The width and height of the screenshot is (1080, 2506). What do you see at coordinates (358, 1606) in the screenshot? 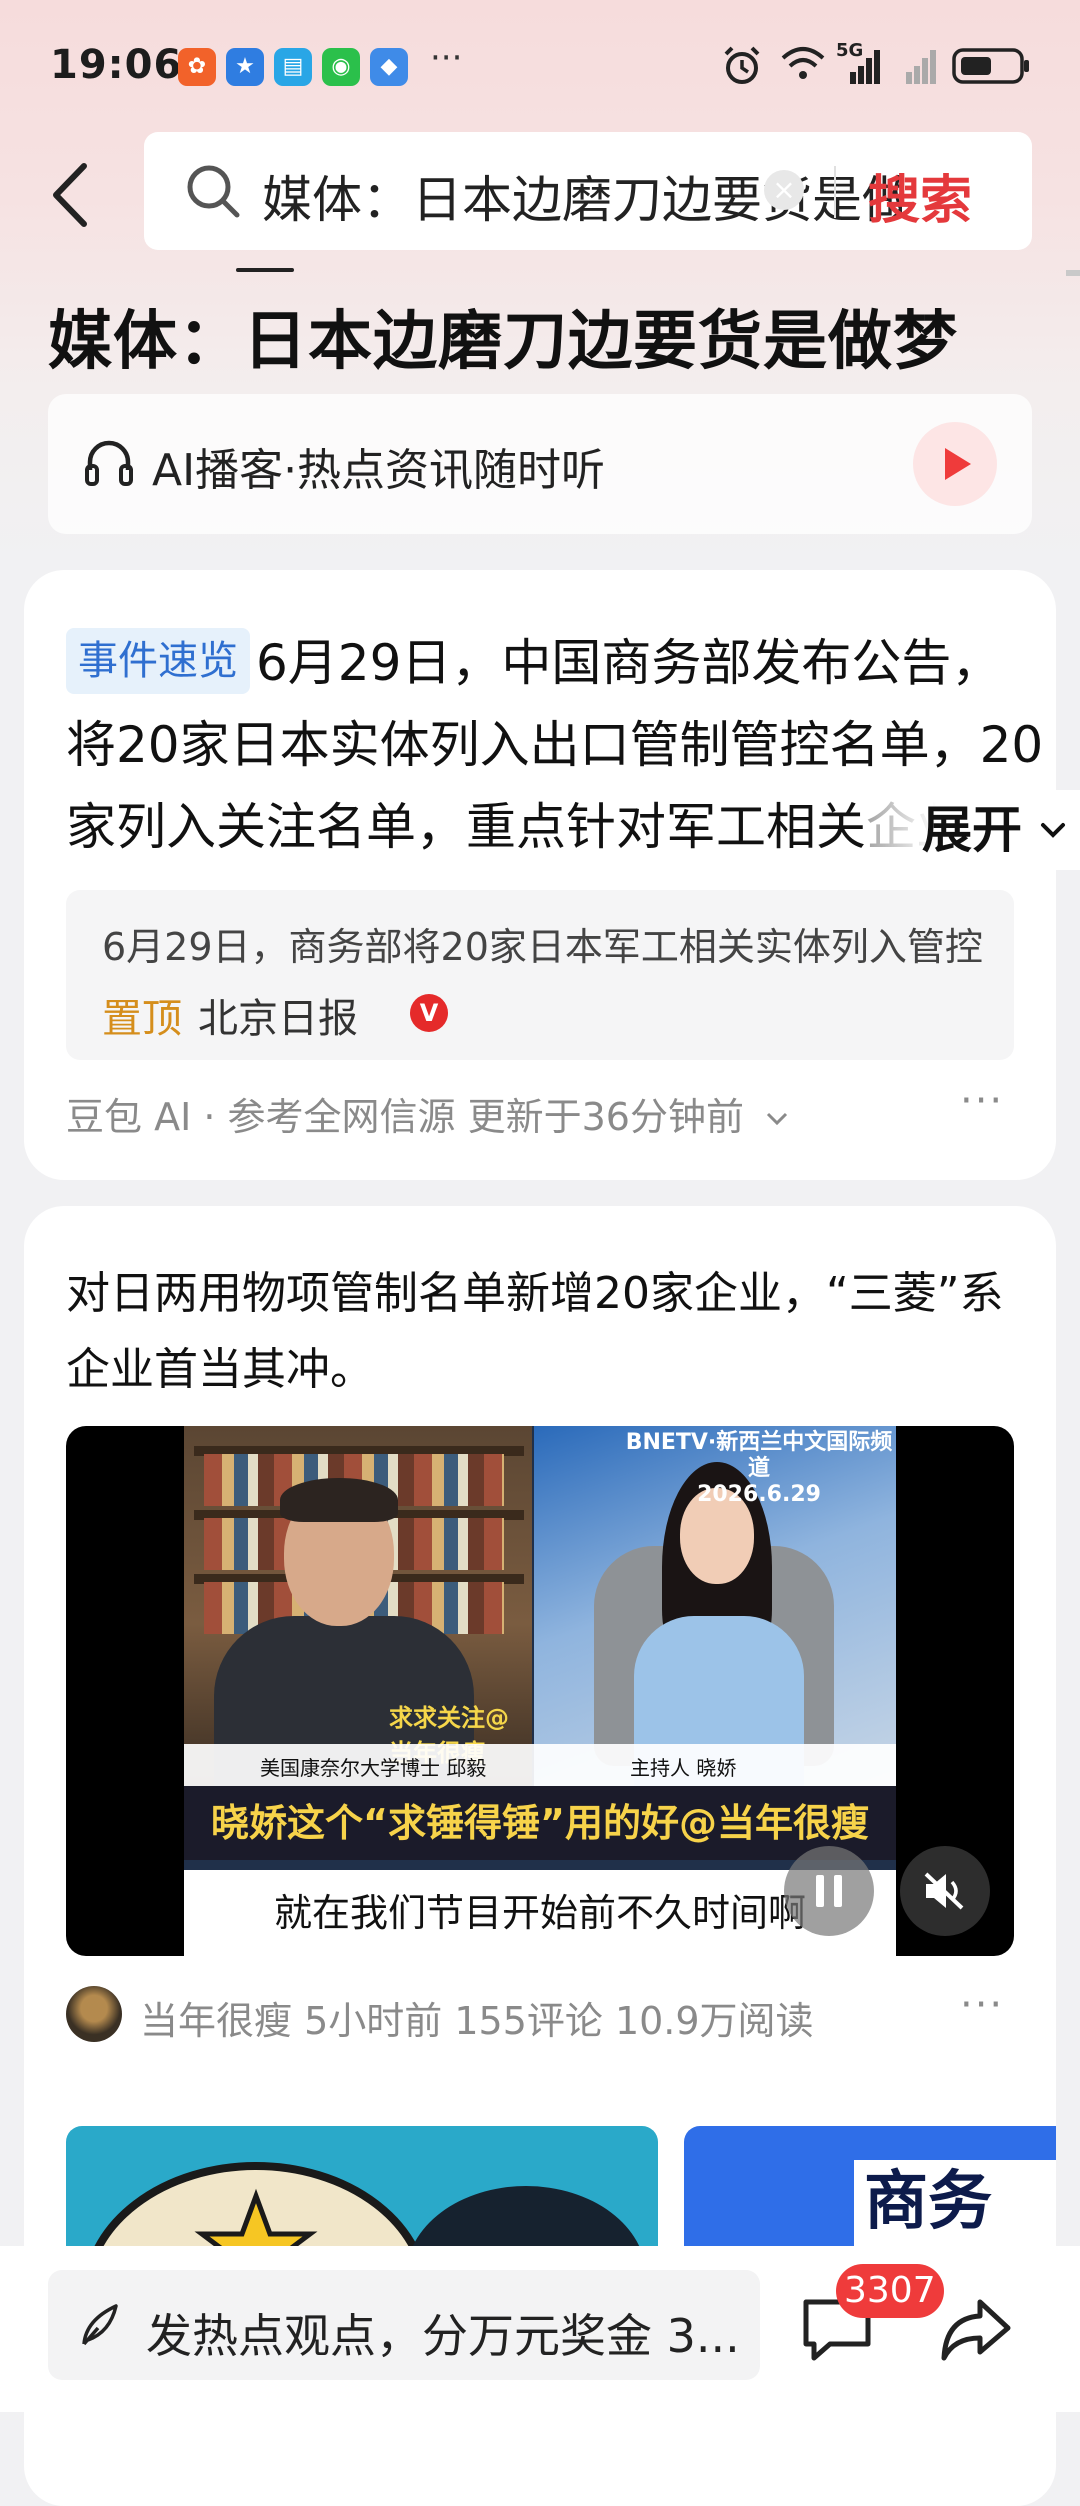
I see `video-guest-panel: 求求关注@当年很瘦` at bounding box center [358, 1606].